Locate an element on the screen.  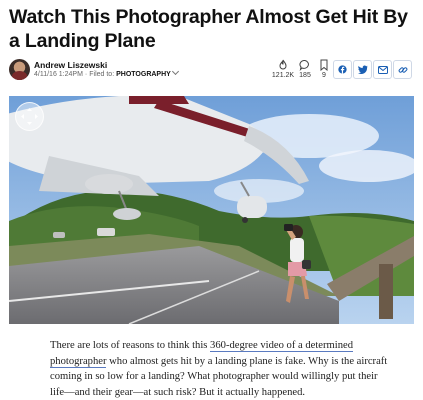
facebook-icon is located at coordinates (342, 69).